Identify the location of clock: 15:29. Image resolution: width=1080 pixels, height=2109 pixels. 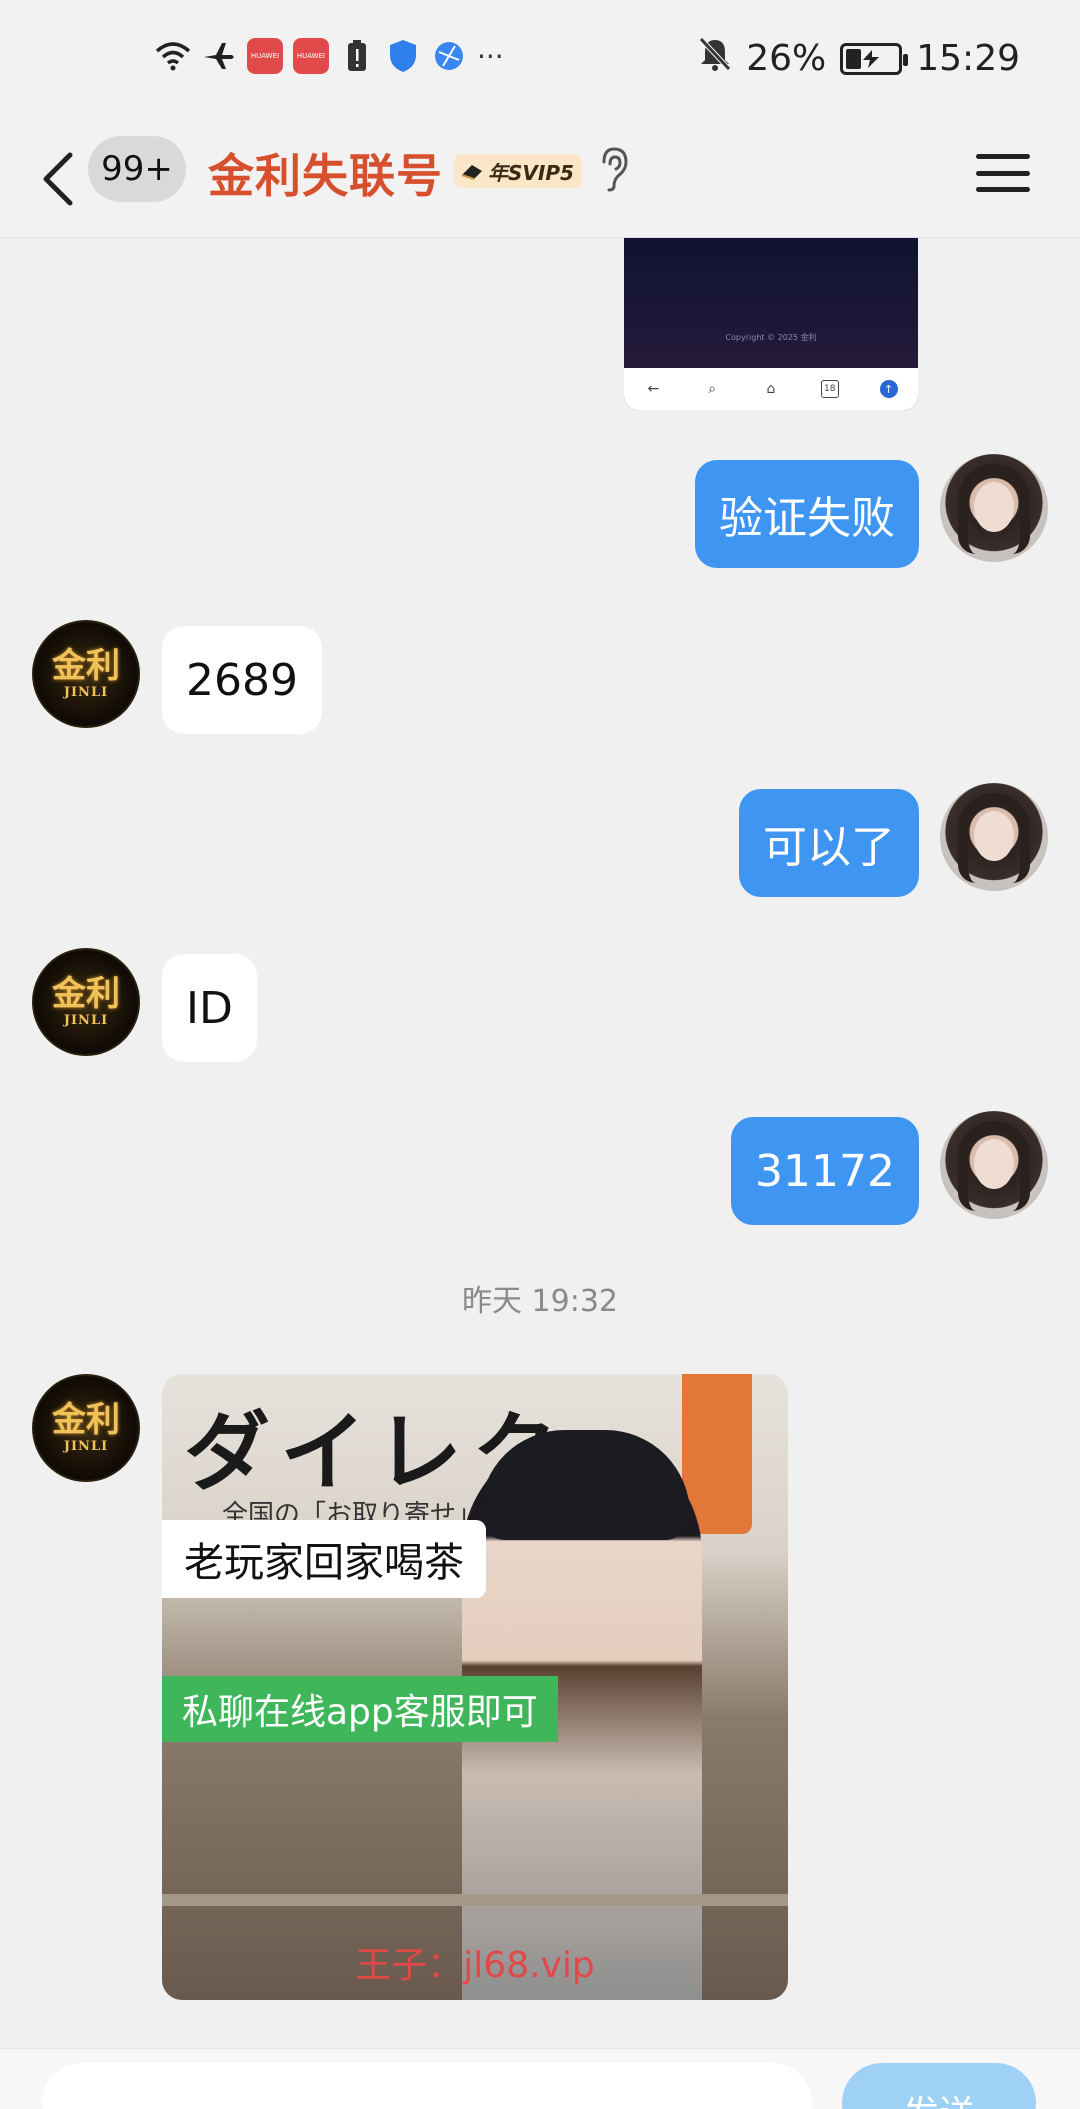
(968, 58).